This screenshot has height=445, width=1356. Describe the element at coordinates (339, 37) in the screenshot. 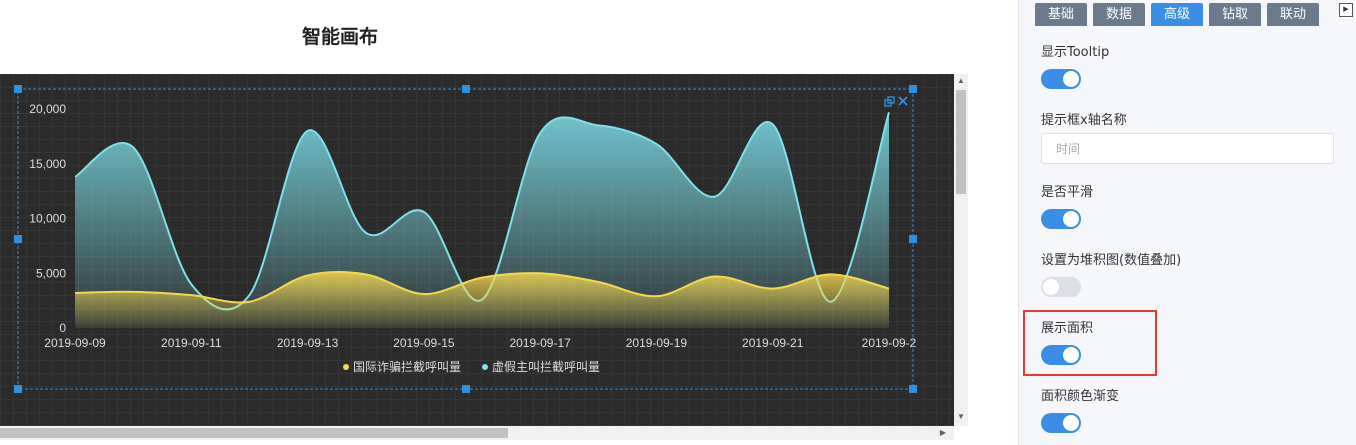

I see `page-title: 智能画布` at that location.